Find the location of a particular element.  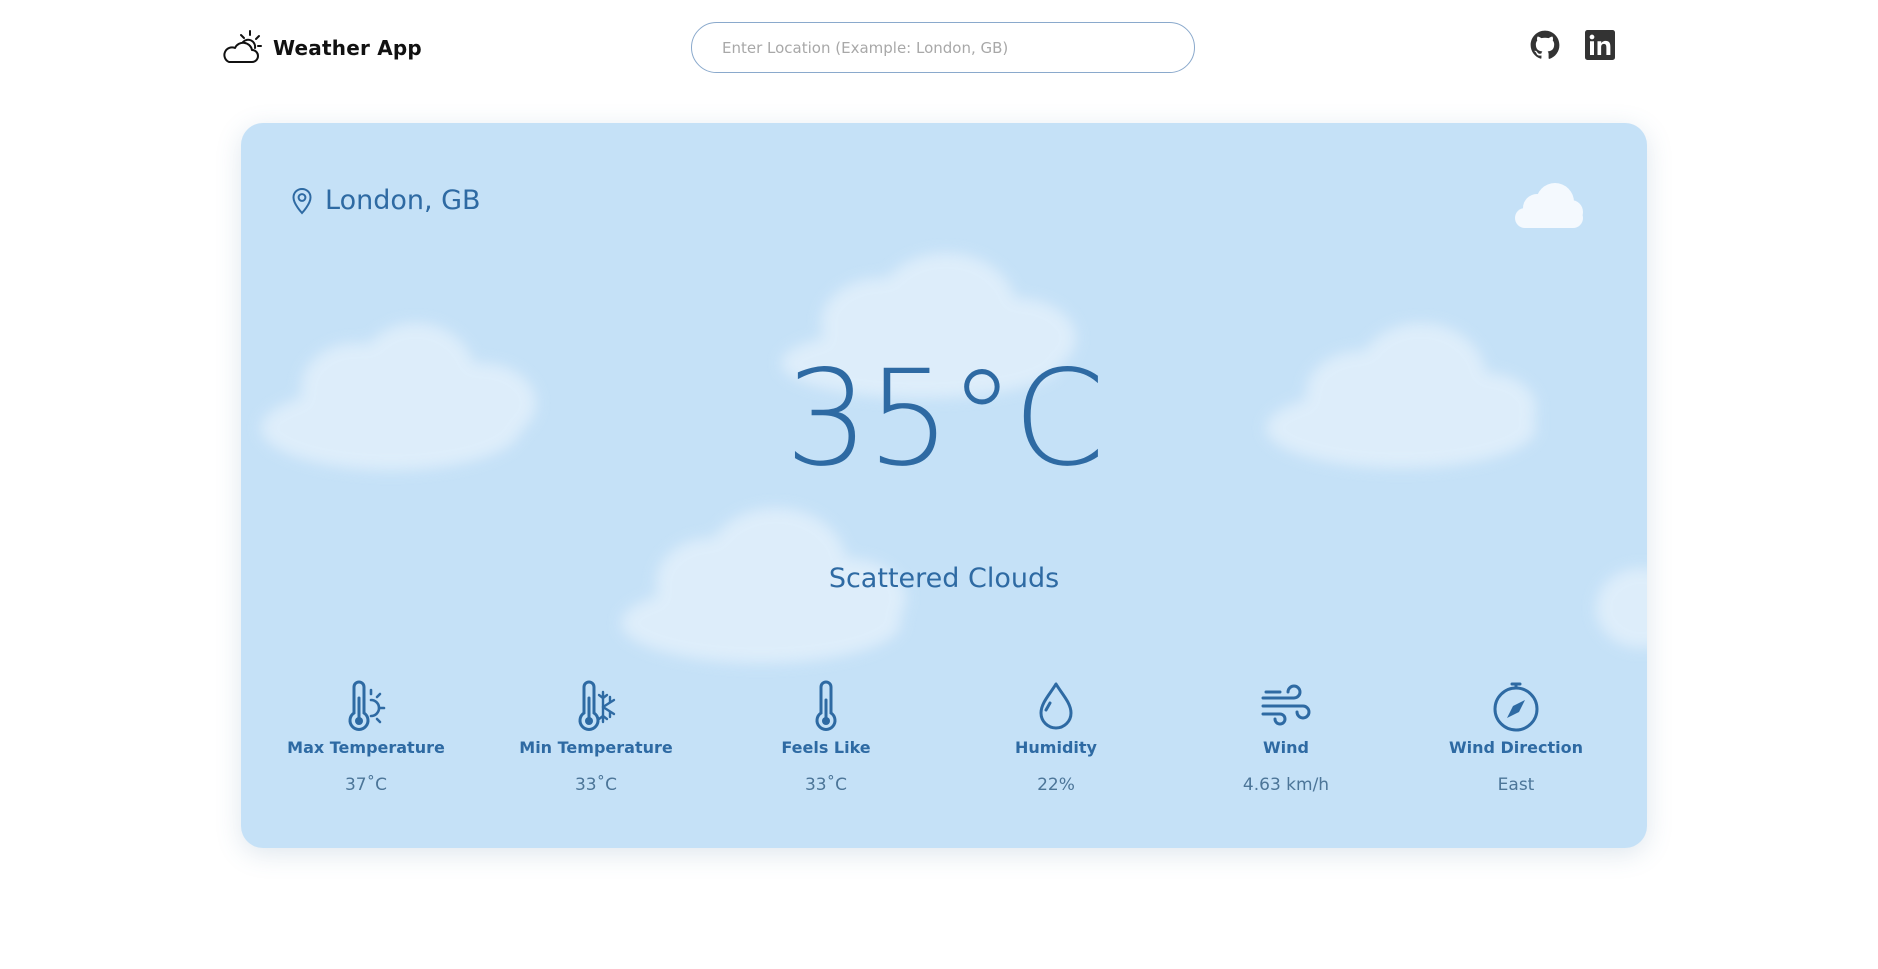

stat-value: 37˚C is located at coordinates (365, 785).